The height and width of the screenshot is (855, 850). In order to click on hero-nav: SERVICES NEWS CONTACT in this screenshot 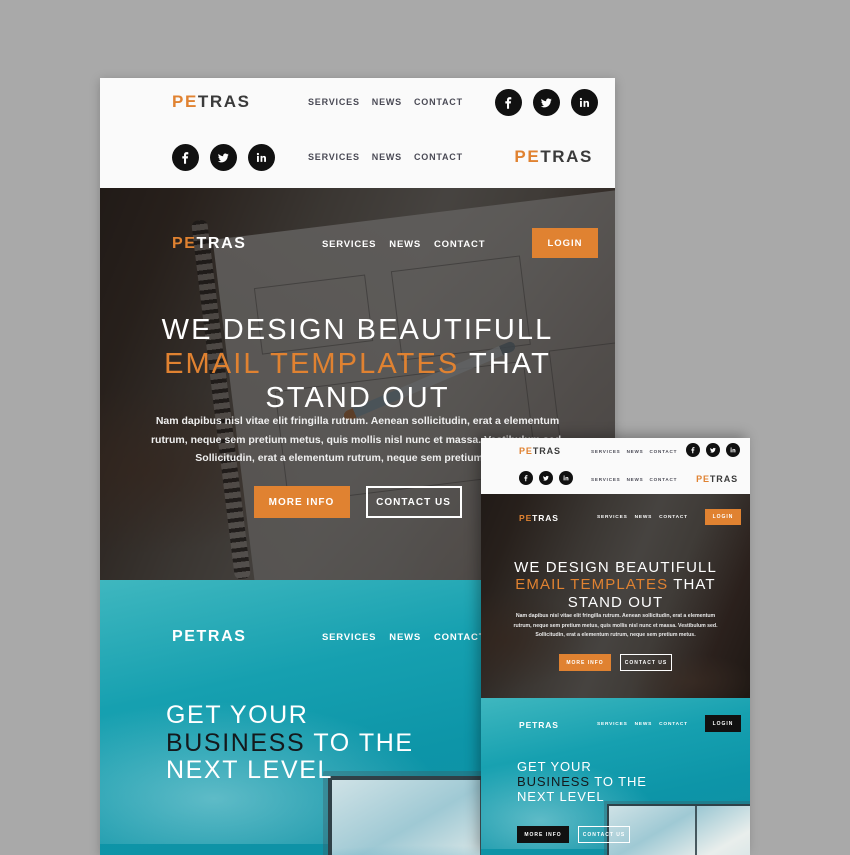, I will do `click(403, 244)`.